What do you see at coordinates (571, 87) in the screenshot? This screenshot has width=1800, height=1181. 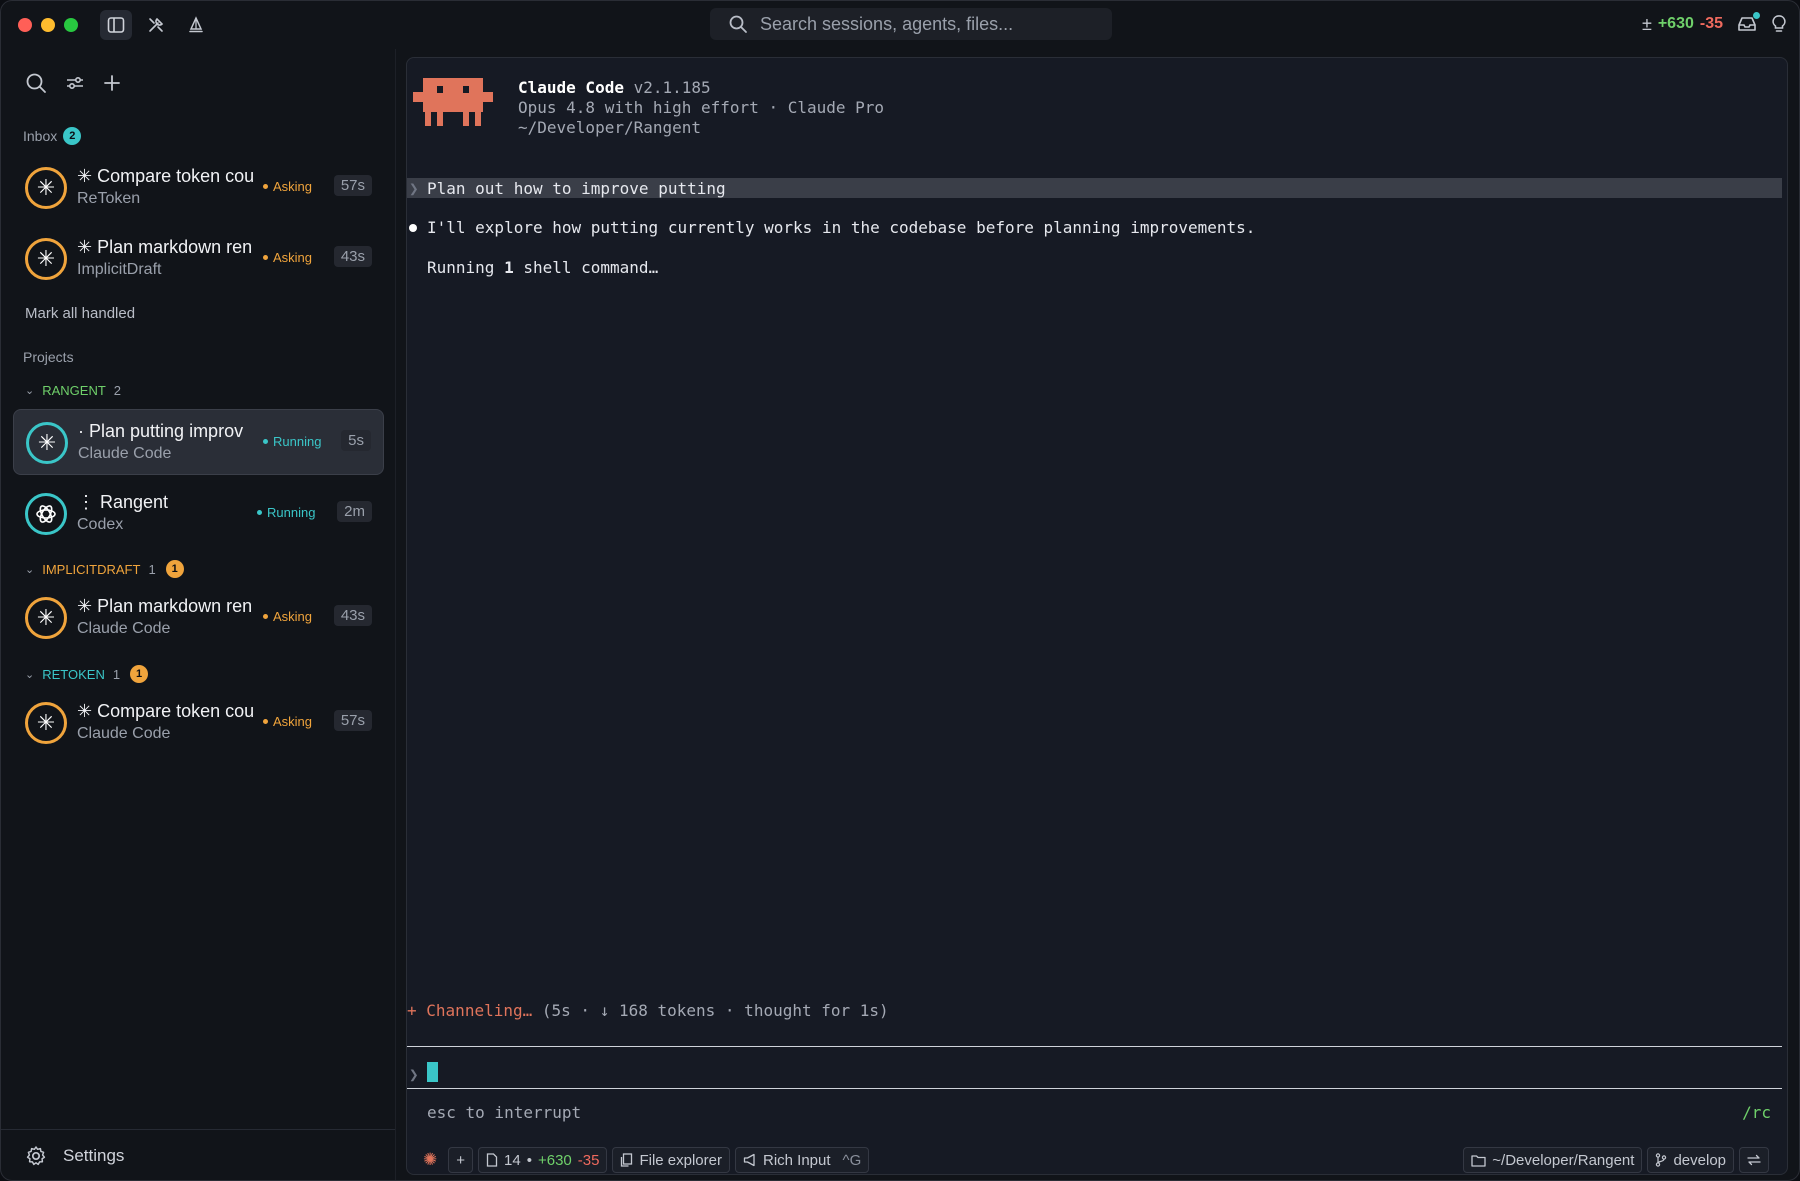 I see `app-name: Claude Code` at bounding box center [571, 87].